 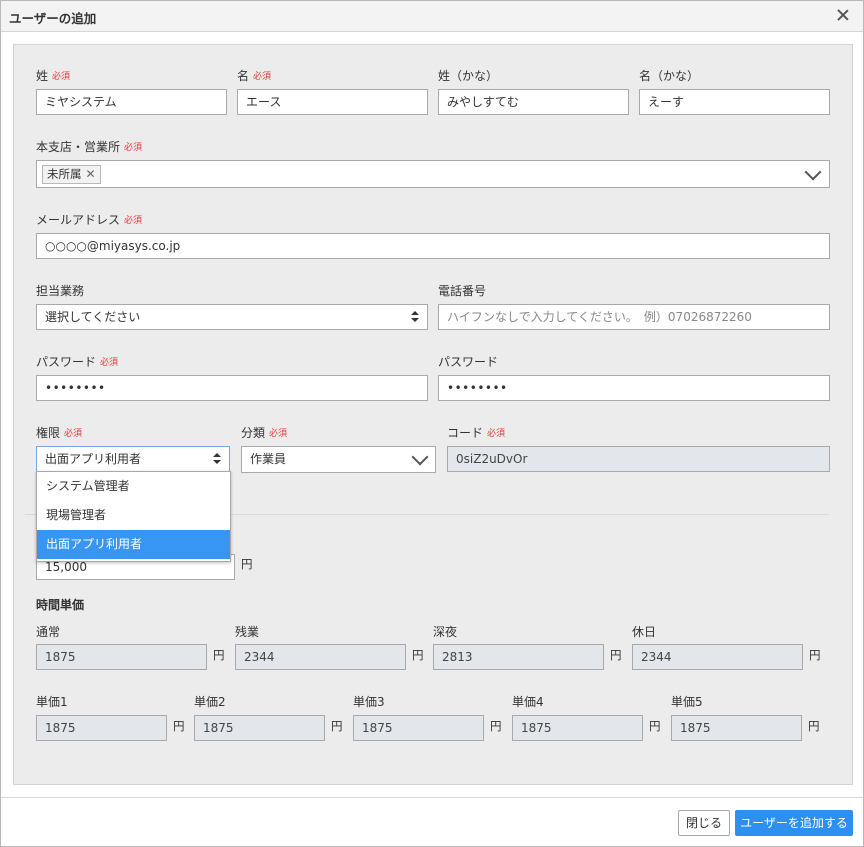 What do you see at coordinates (843, 15) in the screenshot?
I see `close-icon` at bounding box center [843, 15].